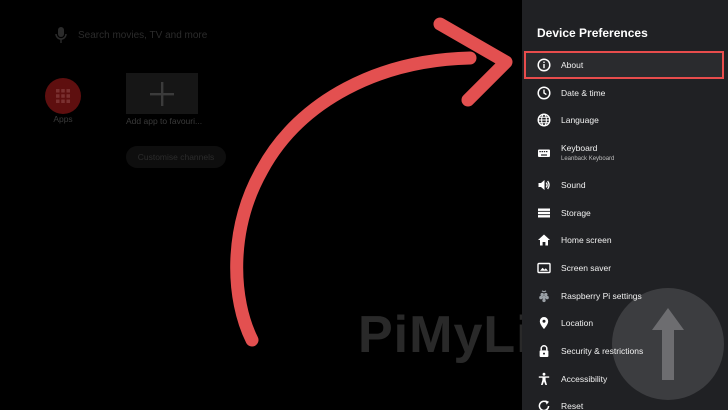 The width and height of the screenshot is (728, 410). Describe the element at coordinates (544, 120) in the screenshot. I see `globe-icon` at that location.